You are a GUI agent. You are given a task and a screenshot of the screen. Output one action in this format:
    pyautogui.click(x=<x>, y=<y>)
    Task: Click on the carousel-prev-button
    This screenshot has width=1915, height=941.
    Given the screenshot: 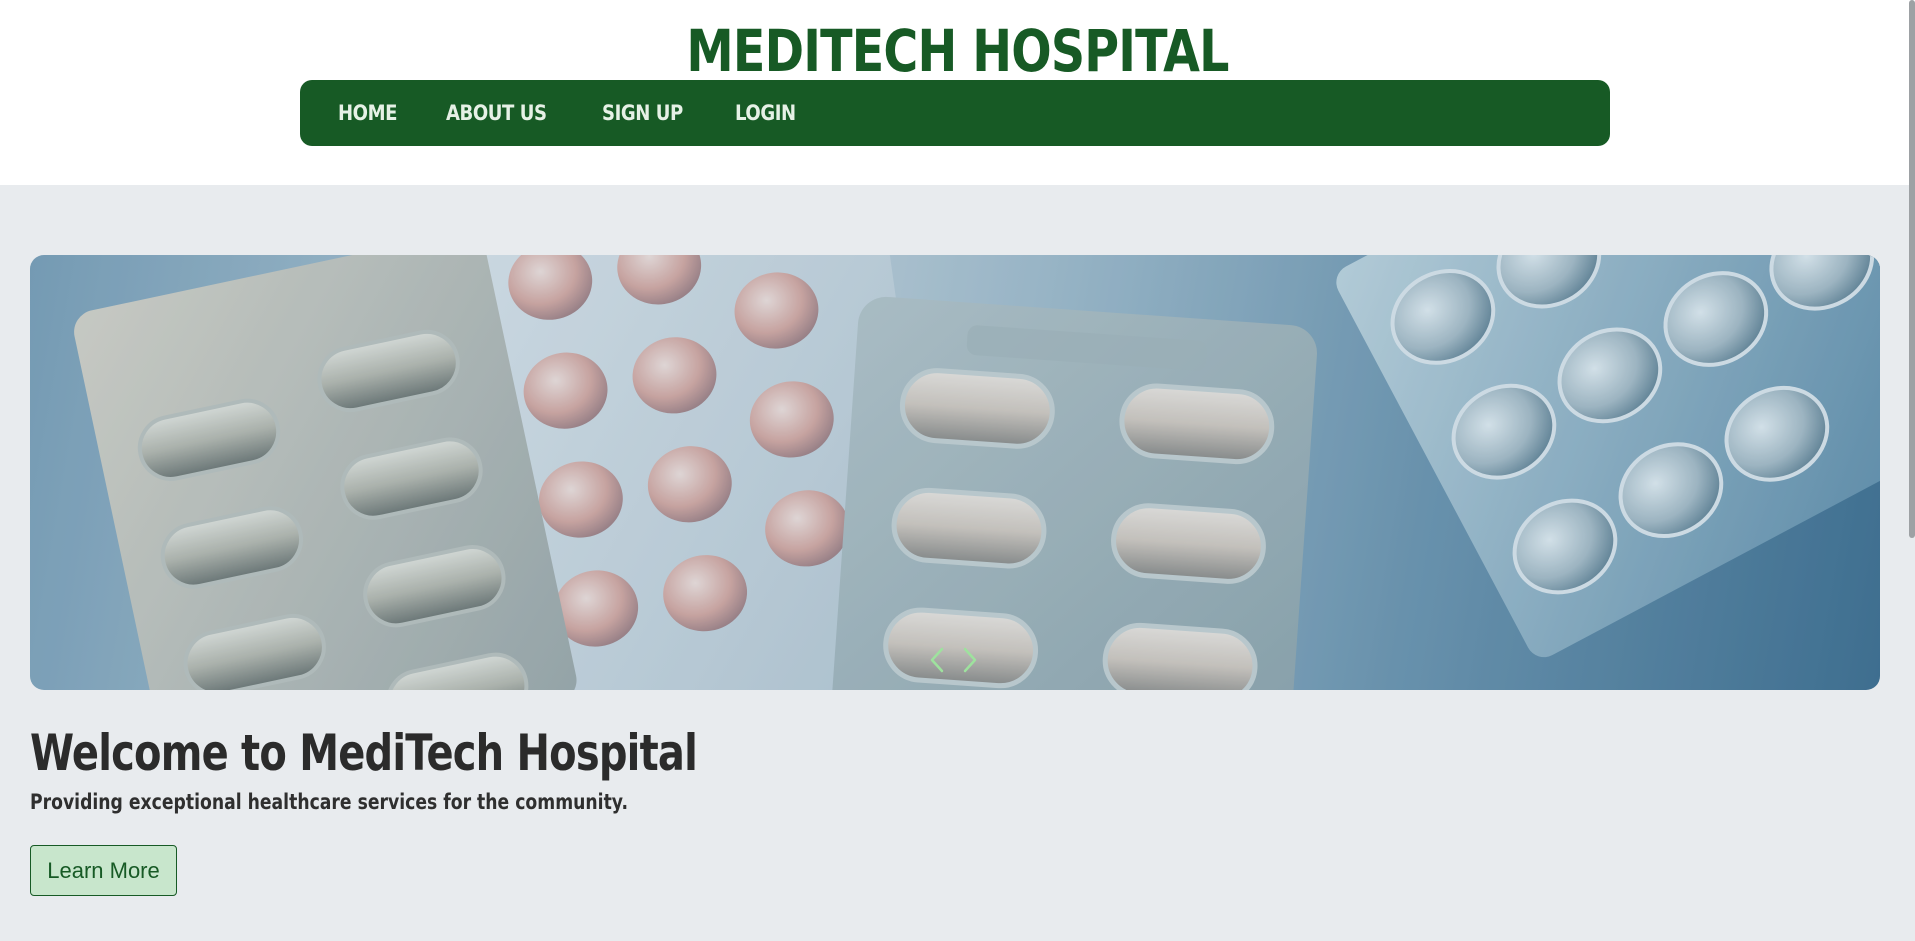 What is the action you would take?
    pyautogui.click(x=937, y=660)
    